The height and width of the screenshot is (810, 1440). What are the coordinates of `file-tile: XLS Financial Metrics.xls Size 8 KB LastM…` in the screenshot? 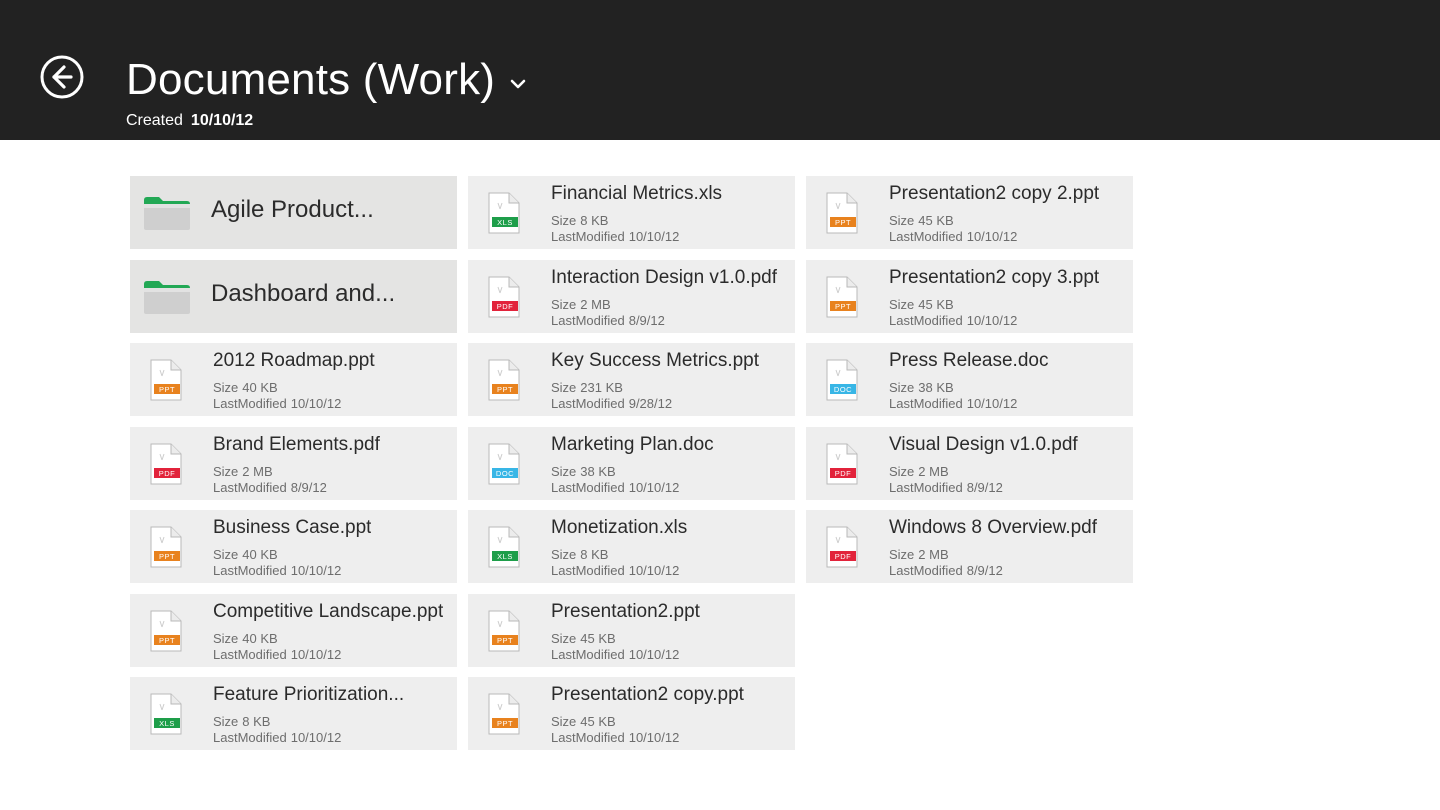 It's located at (631, 212).